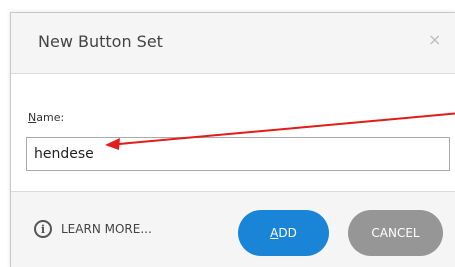 The height and width of the screenshot is (267, 455). What do you see at coordinates (43, 229) in the screenshot?
I see `info-icon: i` at bounding box center [43, 229].